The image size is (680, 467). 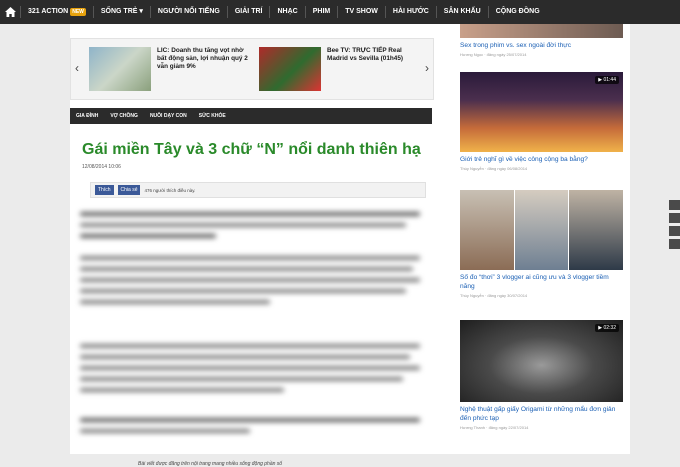 I want to click on print-icon, so click(x=674, y=218).